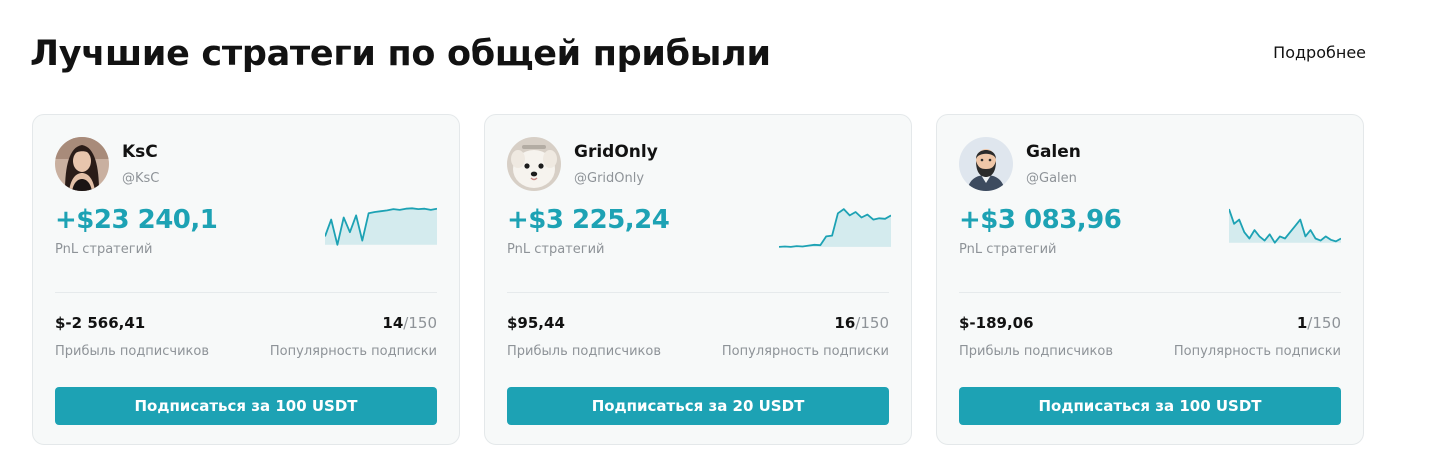  I want to click on subscriber-profit-value: $95,44, so click(536, 323).